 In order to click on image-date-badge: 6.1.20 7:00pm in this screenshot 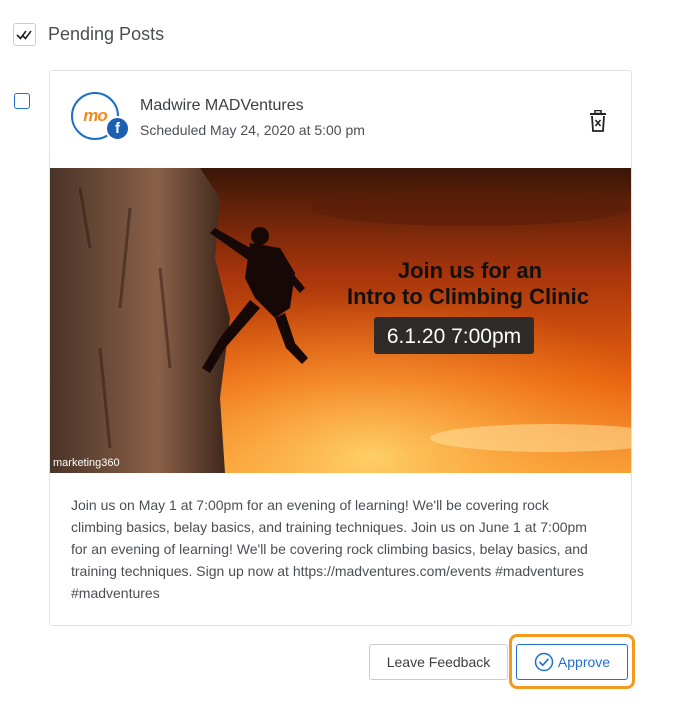, I will do `click(454, 336)`.